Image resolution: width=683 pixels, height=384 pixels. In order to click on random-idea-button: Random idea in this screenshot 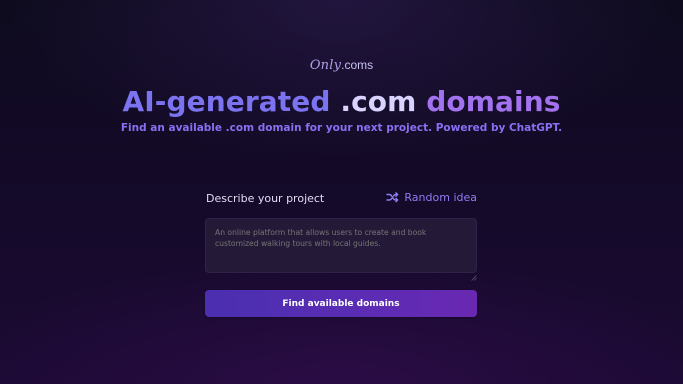, I will do `click(431, 197)`.